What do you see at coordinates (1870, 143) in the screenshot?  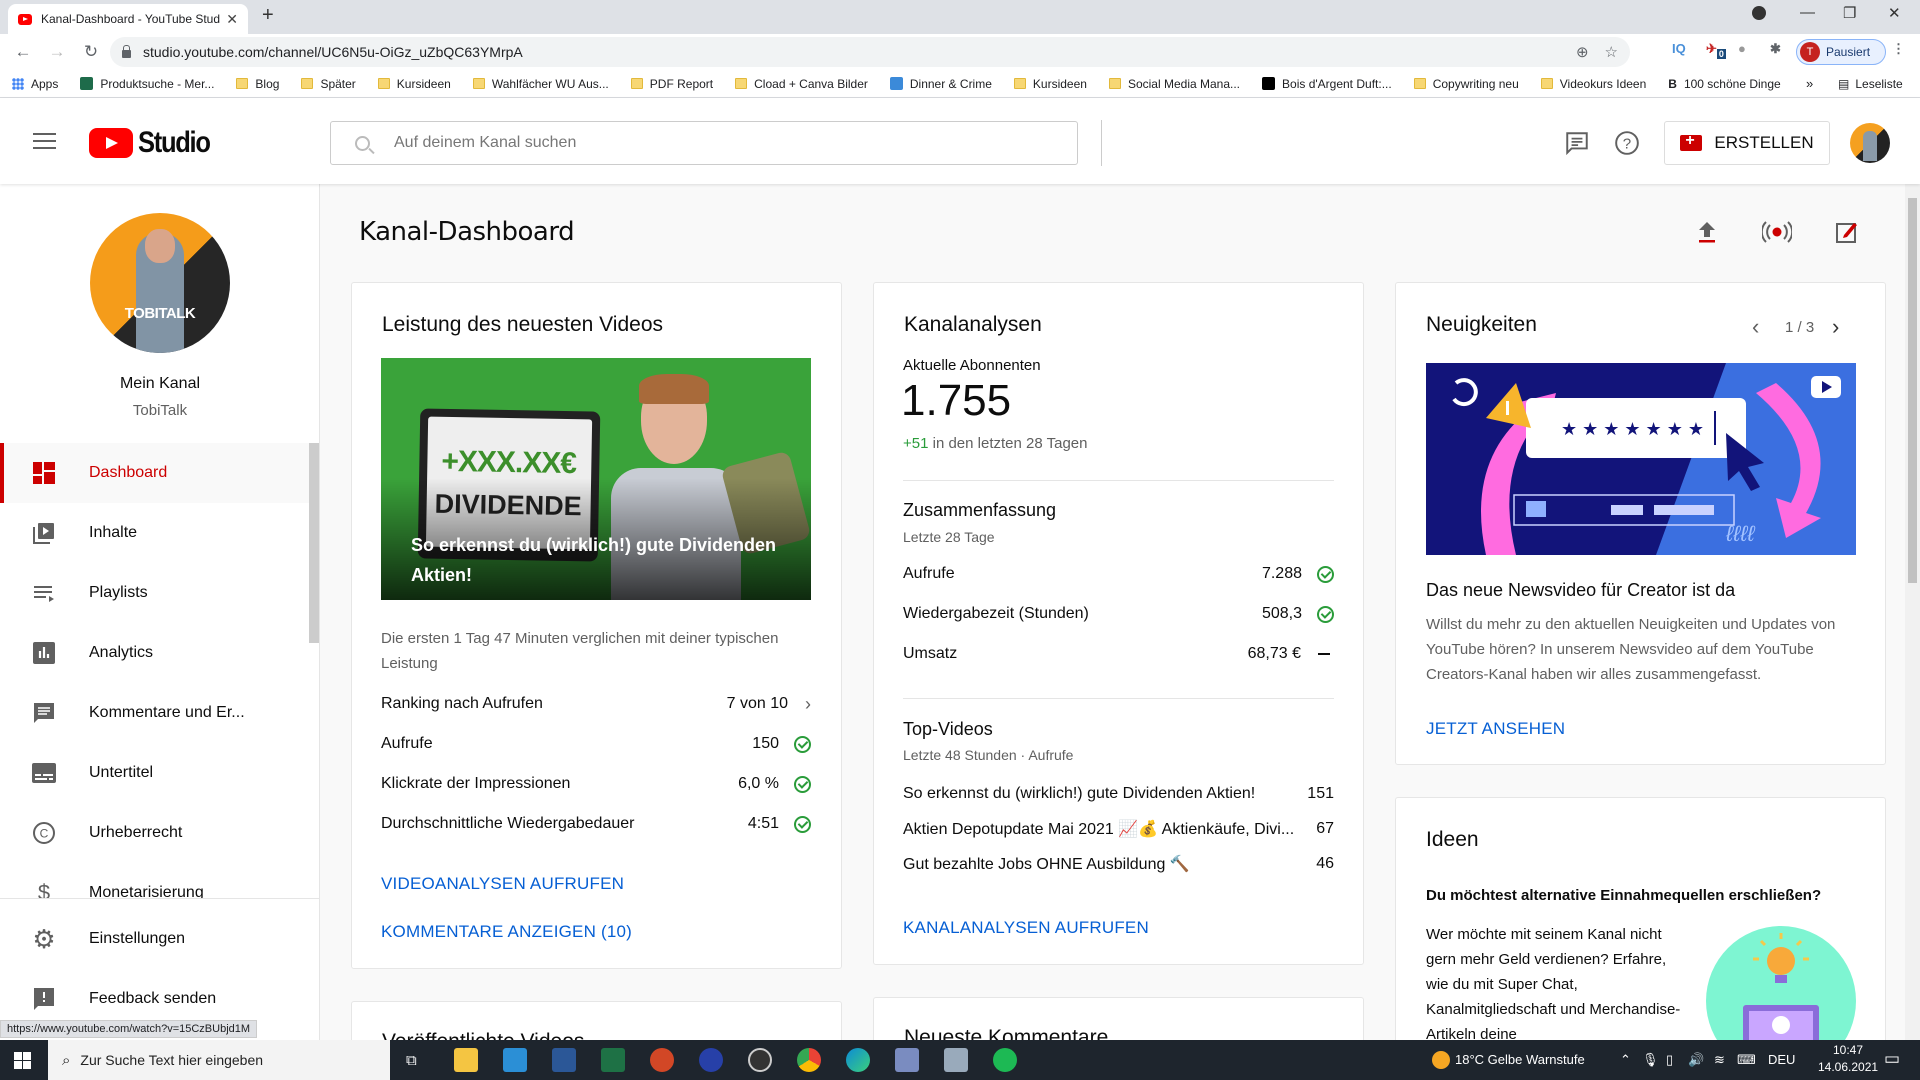 I see `account-avatar` at bounding box center [1870, 143].